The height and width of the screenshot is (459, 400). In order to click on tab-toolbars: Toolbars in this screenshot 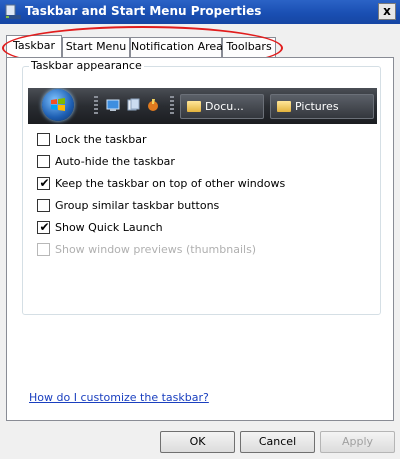, I will do `click(249, 47)`.